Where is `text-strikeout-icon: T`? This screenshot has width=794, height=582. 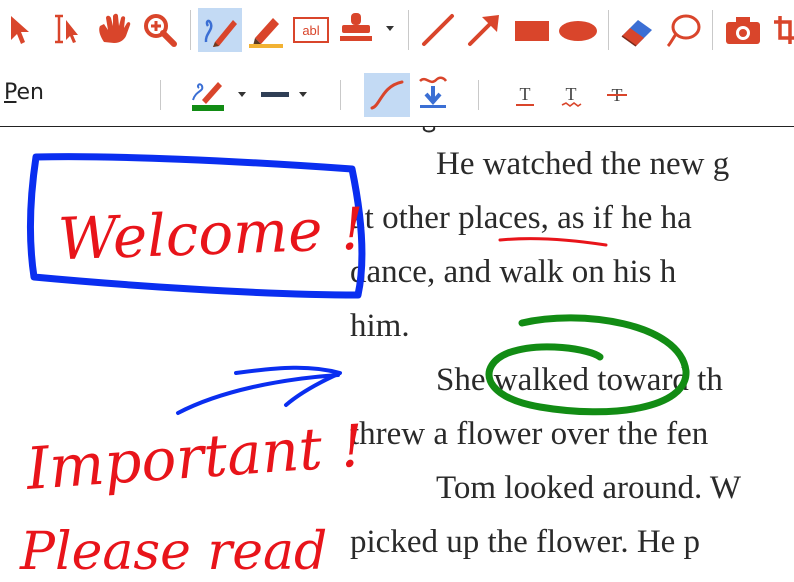 text-strikeout-icon: T is located at coordinates (617, 95).